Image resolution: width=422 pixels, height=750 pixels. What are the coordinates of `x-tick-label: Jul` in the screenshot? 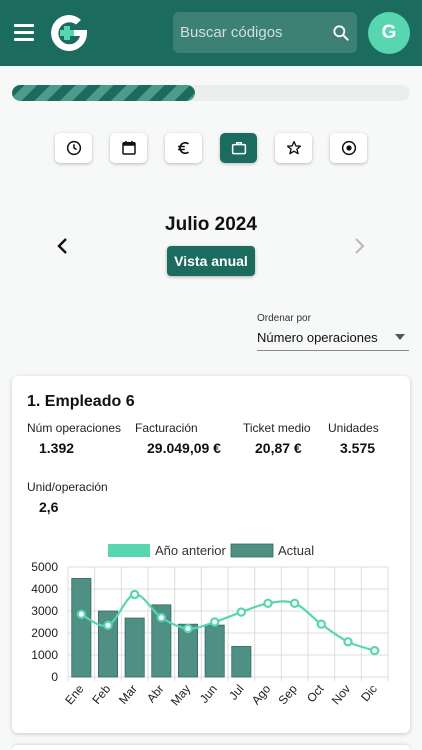 It's located at (236, 692).